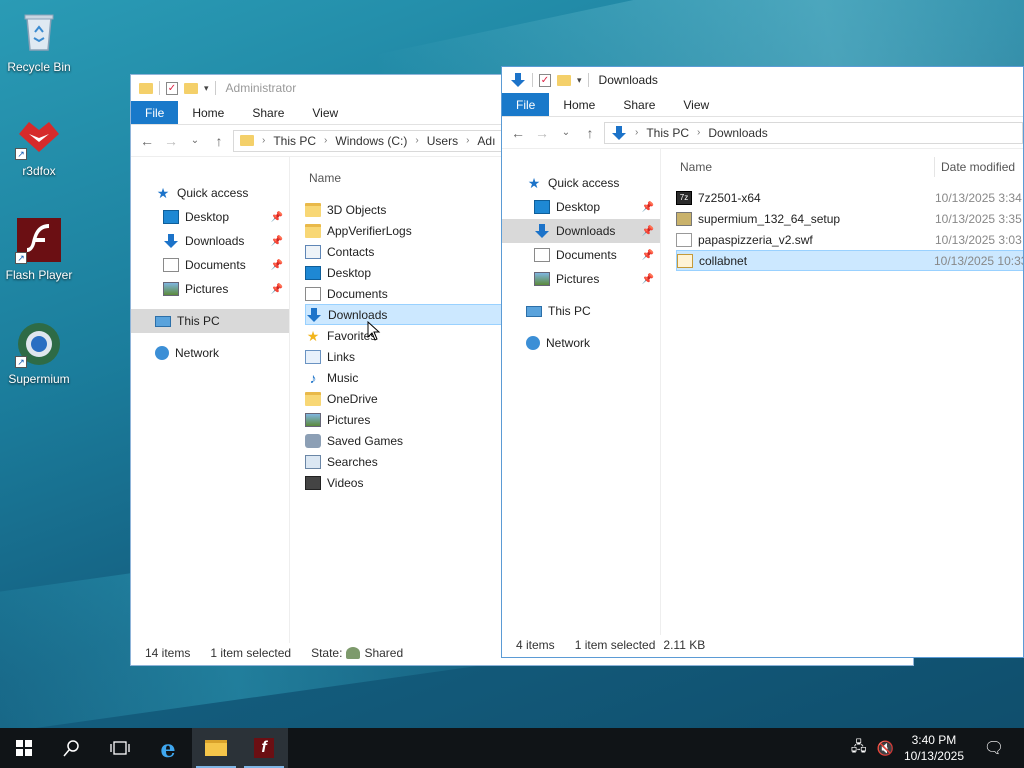 The width and height of the screenshot is (1024, 768). Describe the element at coordinates (978, 167) in the screenshot. I see `column-header-date-modified: Date modified` at that location.